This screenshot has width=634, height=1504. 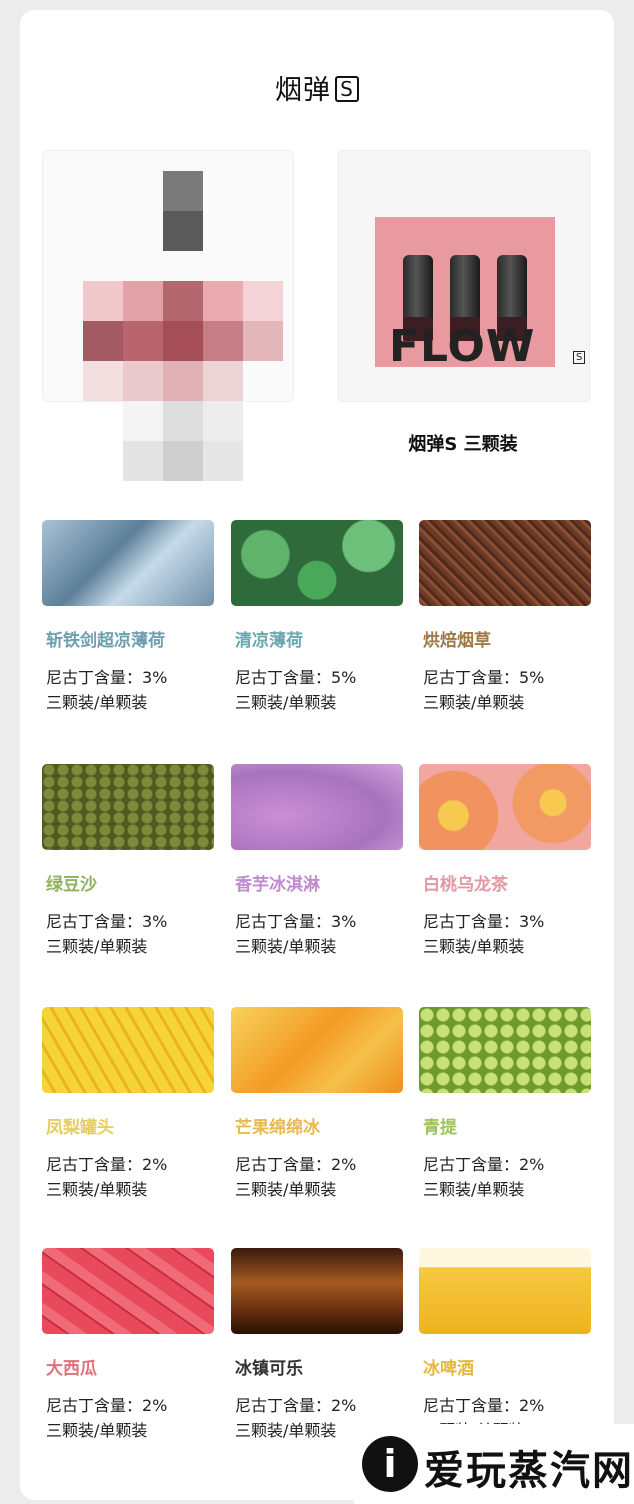 What do you see at coordinates (128, 861) in the screenshot?
I see `flavor-item: 绿豆沙尼古丁含量：3% 三颗装/单颗装` at bounding box center [128, 861].